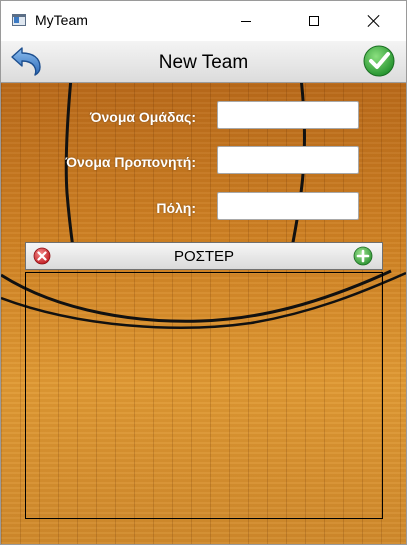  I want to click on close-button, so click(374, 21).